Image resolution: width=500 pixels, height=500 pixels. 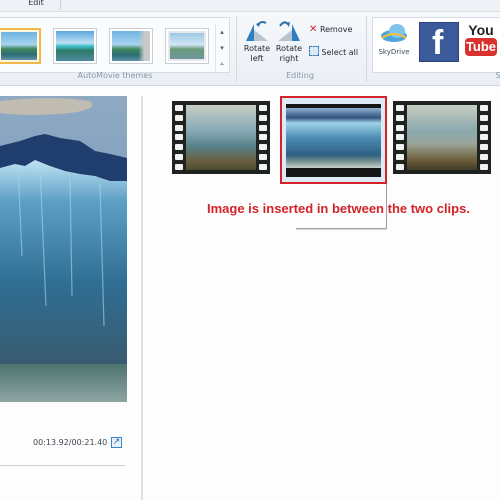 I want to click on rotate-right-label-1: Rotate, so click(x=289, y=48).